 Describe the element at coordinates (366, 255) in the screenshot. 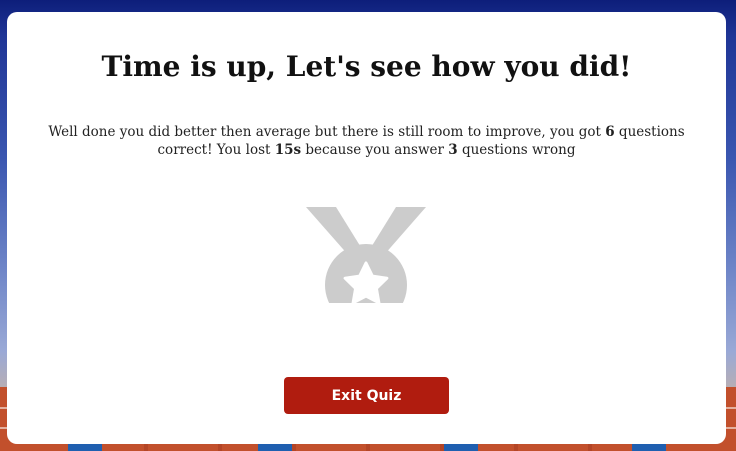

I see `medal-star-icon` at that location.